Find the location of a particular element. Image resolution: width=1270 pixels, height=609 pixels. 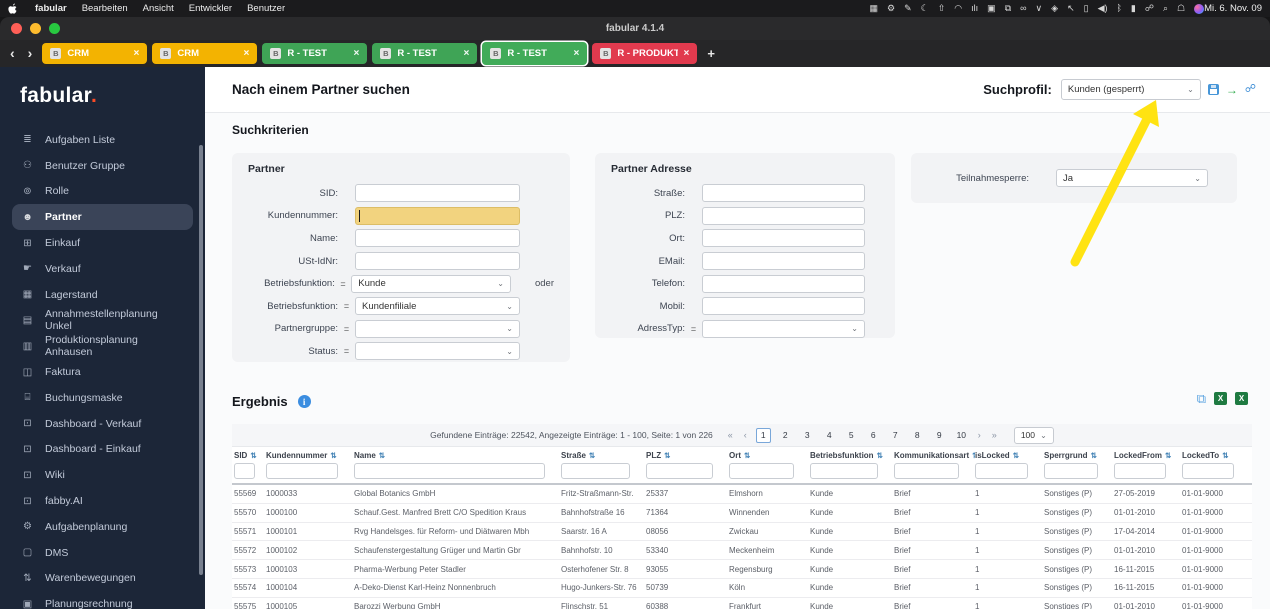

page-button-8: 8 is located at coordinates (917, 435).